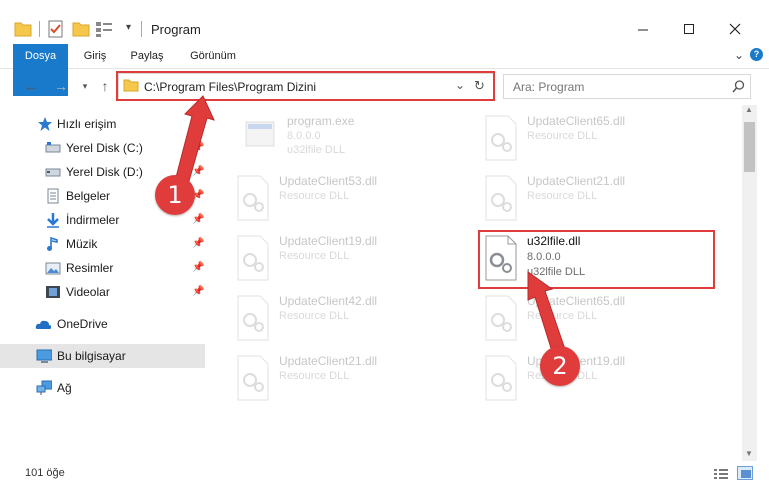 The height and width of the screenshot is (494, 769). I want to click on sidebar-item-label: Yerel Disk (D:), so click(104, 172).